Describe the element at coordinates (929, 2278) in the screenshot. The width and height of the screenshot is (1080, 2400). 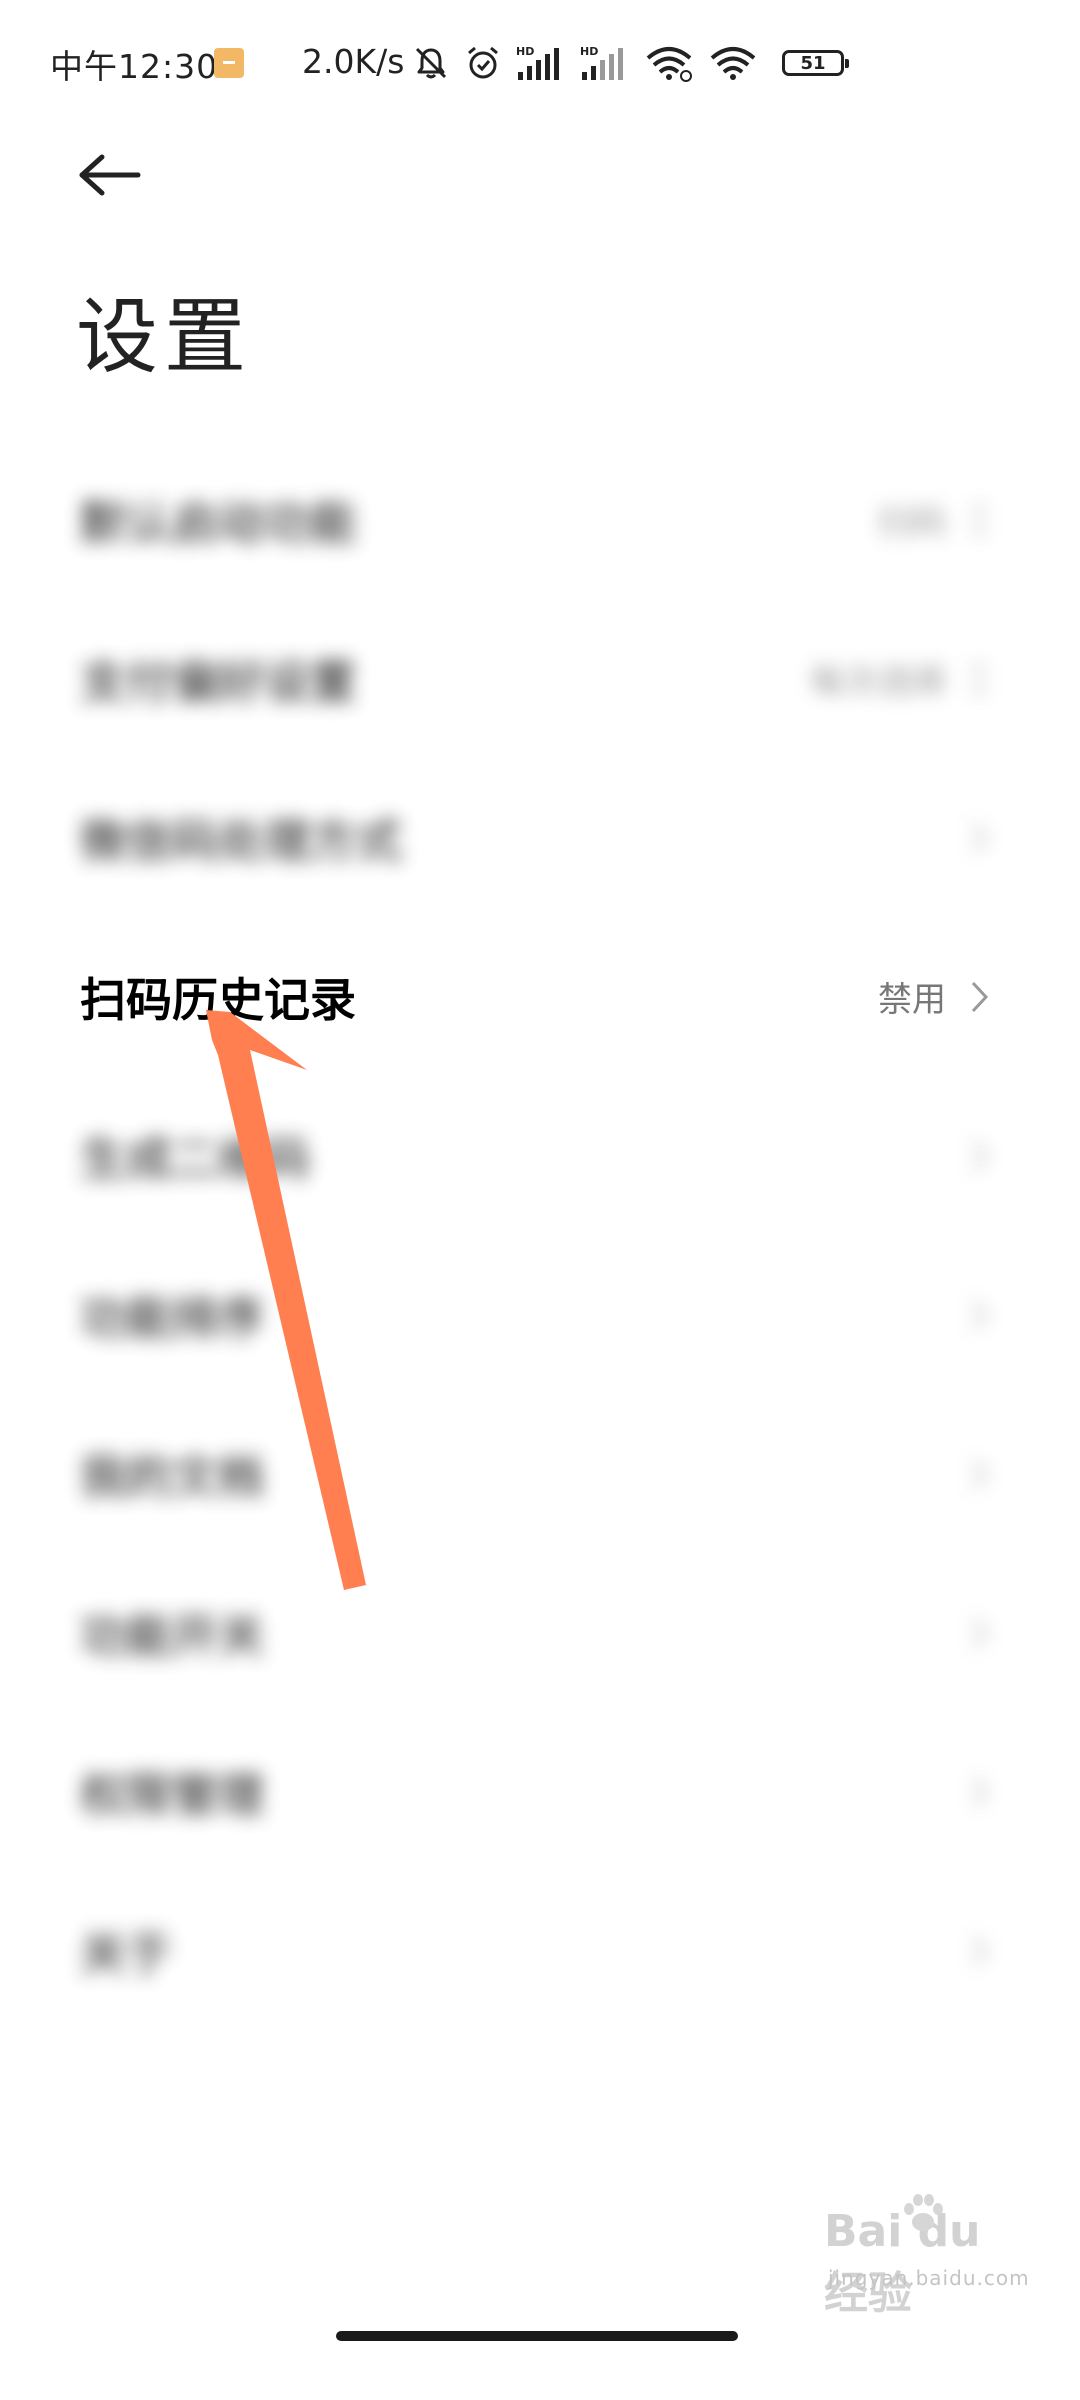
I see `watermark-url: jingyan.baidu.com` at that location.